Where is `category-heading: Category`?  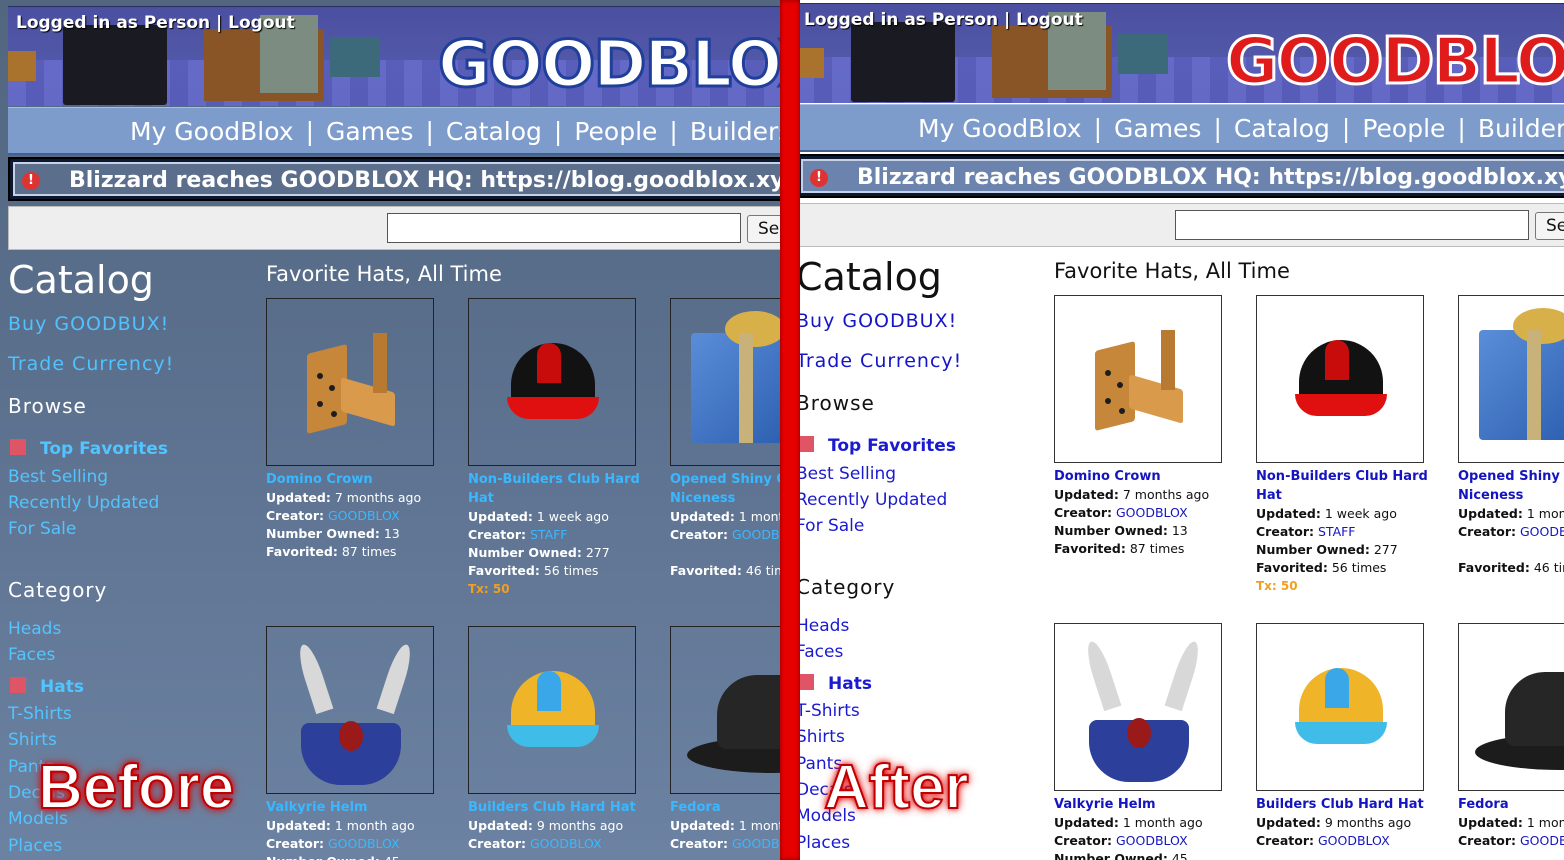 category-heading: Category is located at coordinates (58, 590).